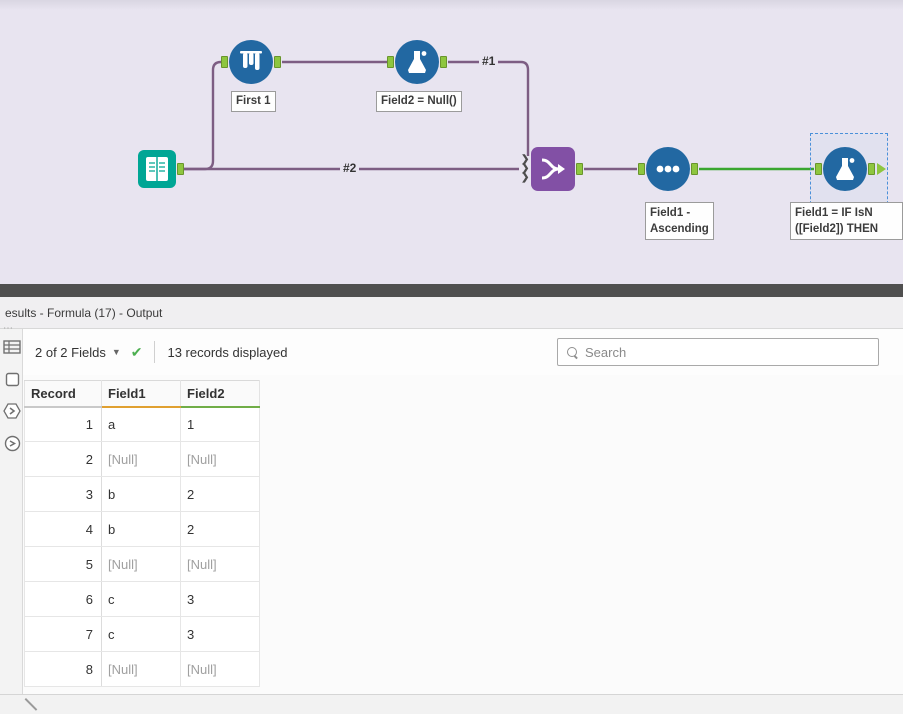 The width and height of the screenshot is (903, 714). Describe the element at coordinates (137, 352) in the screenshot. I see `check-icon: ✔` at that location.